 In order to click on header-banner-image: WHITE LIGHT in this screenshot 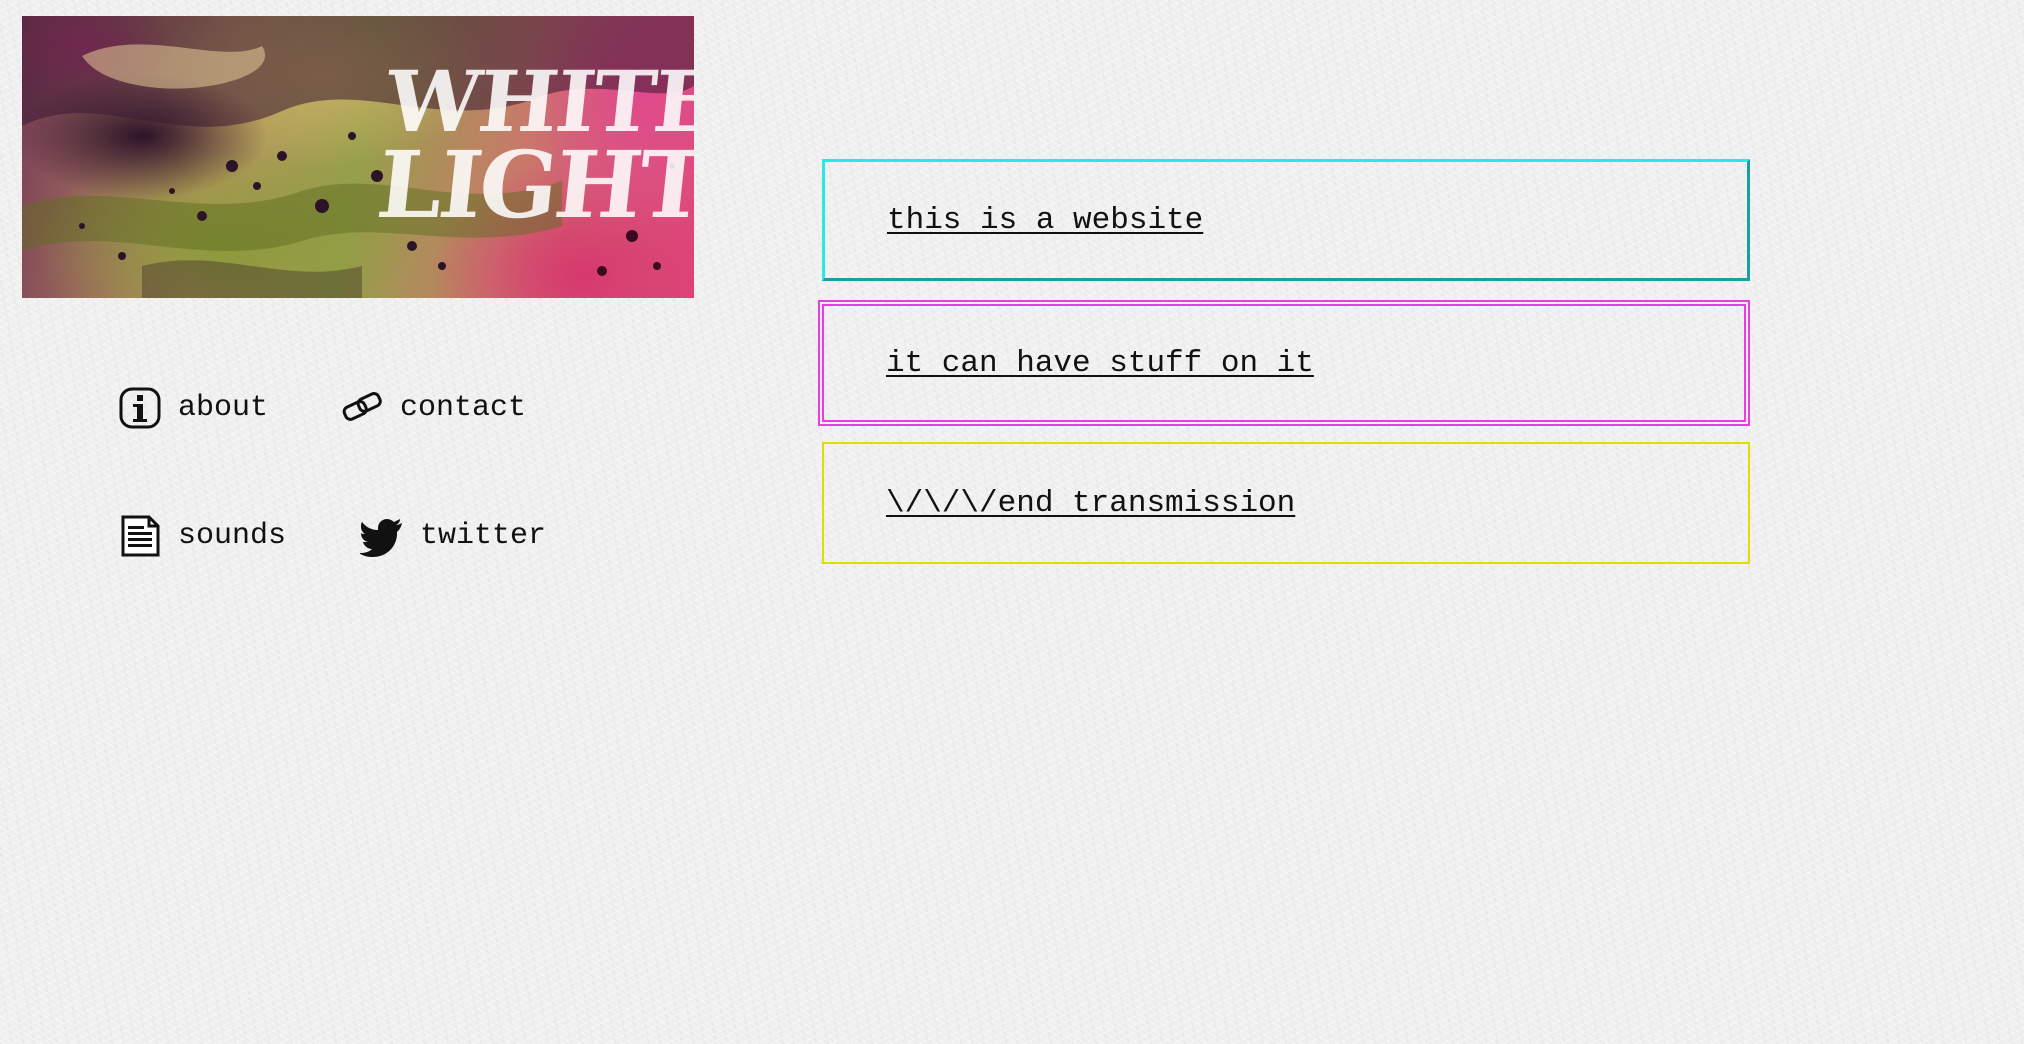, I will do `click(358, 157)`.